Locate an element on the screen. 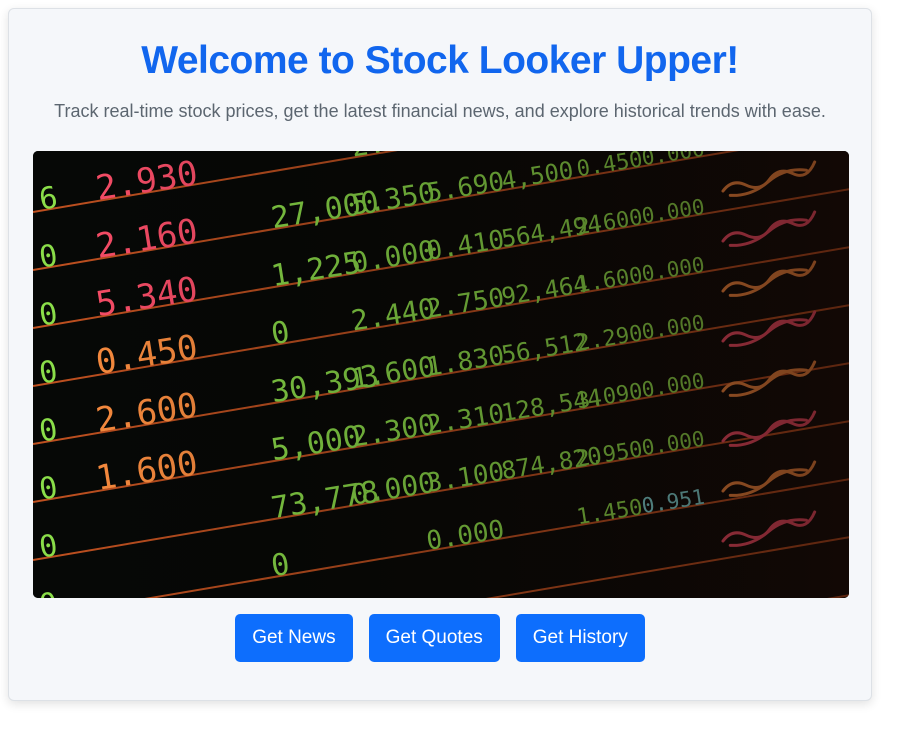 This screenshot has height=729, width=900. get-history-button: Get History is located at coordinates (580, 638).